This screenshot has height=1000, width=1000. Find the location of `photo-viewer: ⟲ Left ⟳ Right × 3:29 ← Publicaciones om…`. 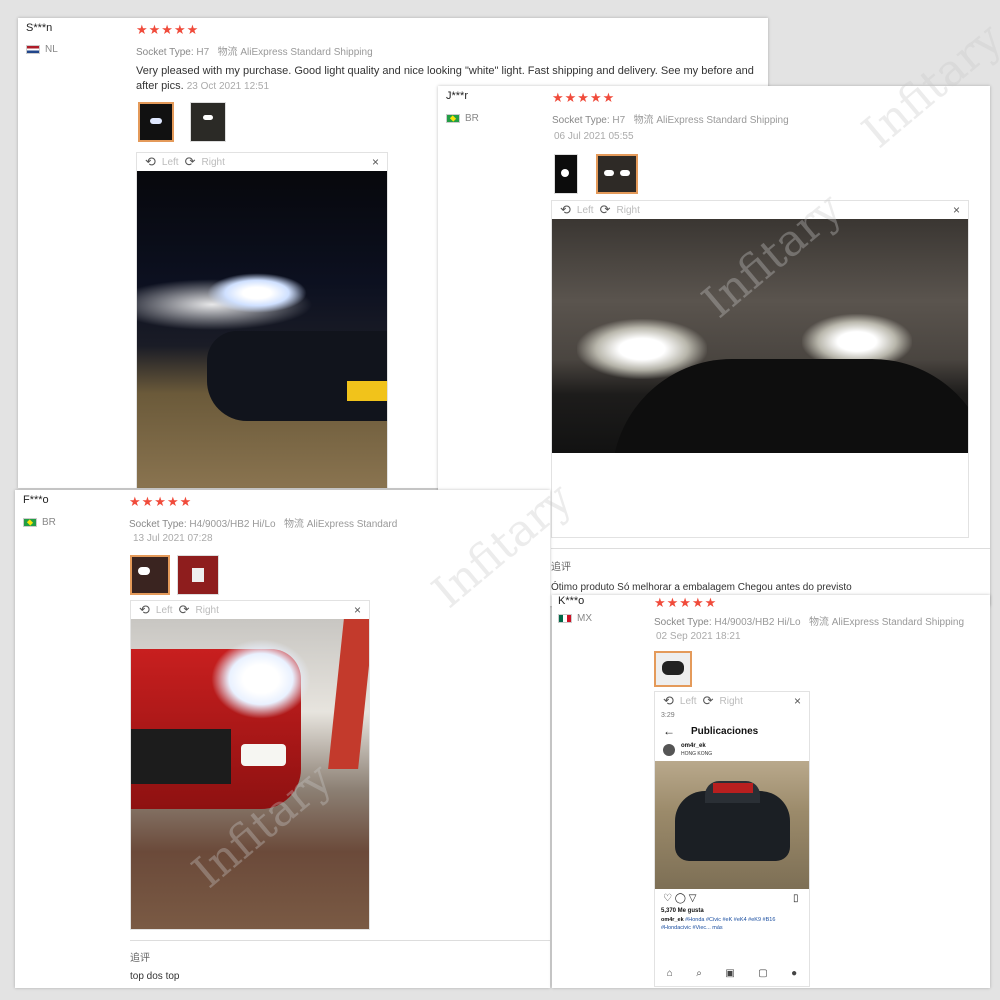

photo-viewer: ⟲ Left ⟳ Right × 3:29 ← Publicaciones om… is located at coordinates (732, 839).